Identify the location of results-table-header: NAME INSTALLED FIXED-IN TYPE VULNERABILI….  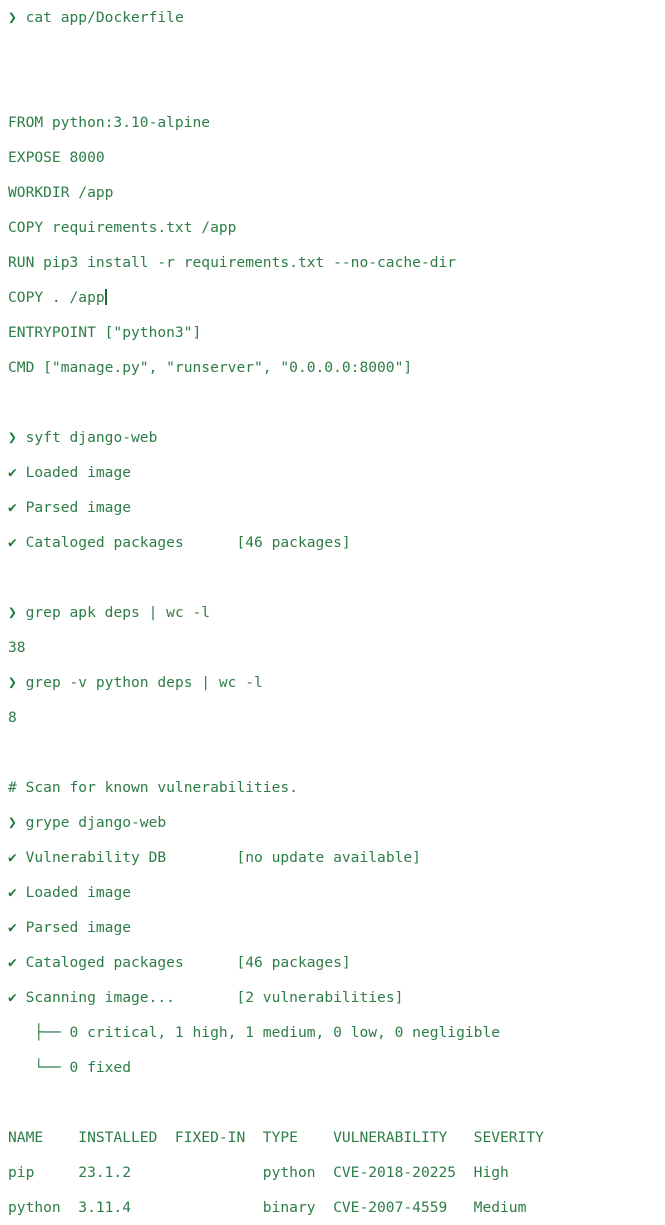
(332, 1137).